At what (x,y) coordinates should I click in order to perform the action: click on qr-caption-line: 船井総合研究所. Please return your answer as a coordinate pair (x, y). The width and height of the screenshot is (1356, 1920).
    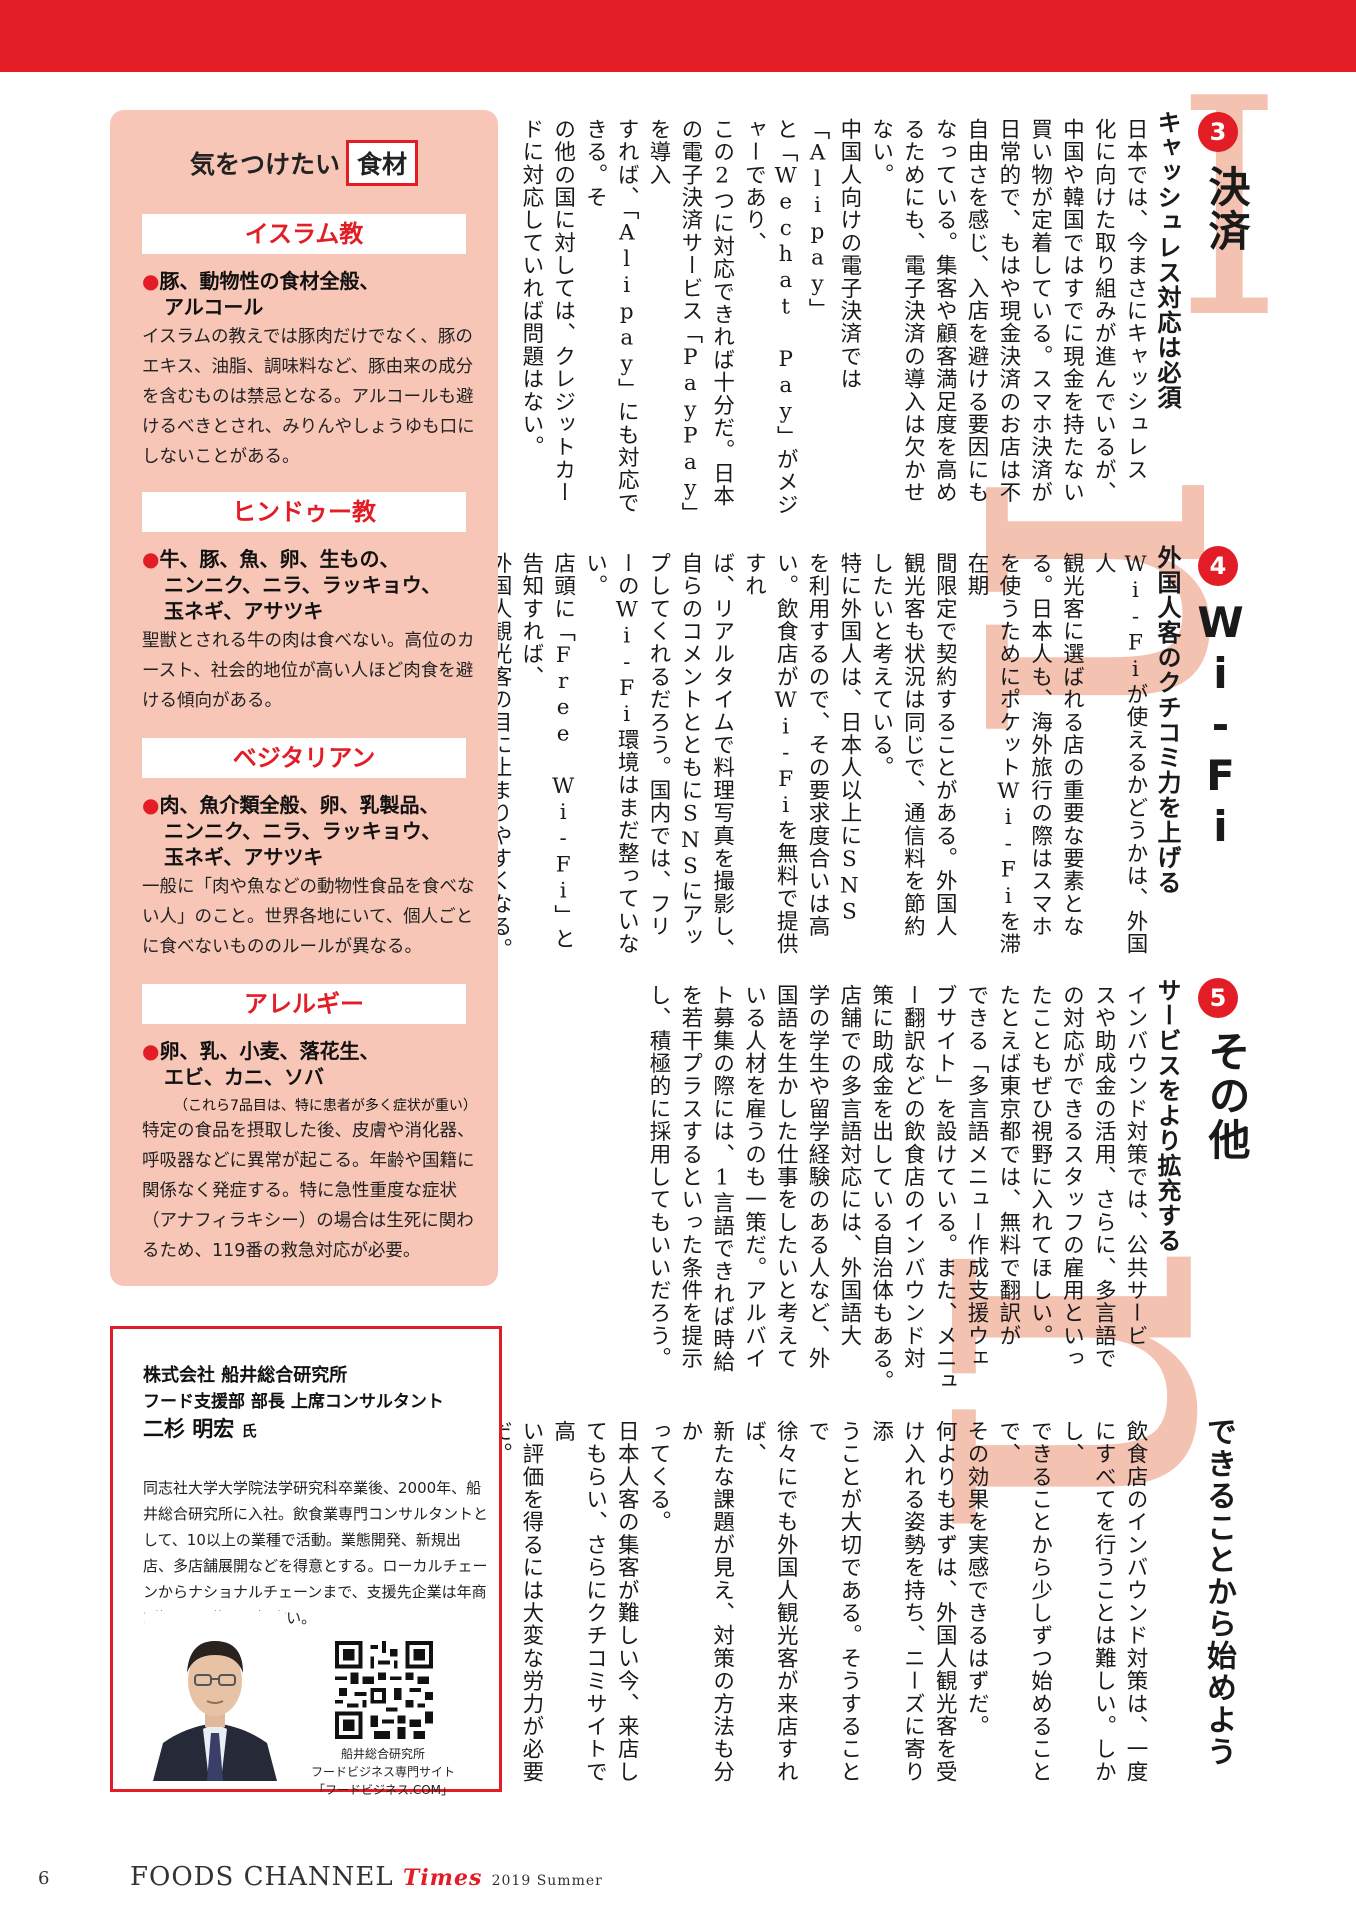
    Looking at the image, I should click on (382, 1754).